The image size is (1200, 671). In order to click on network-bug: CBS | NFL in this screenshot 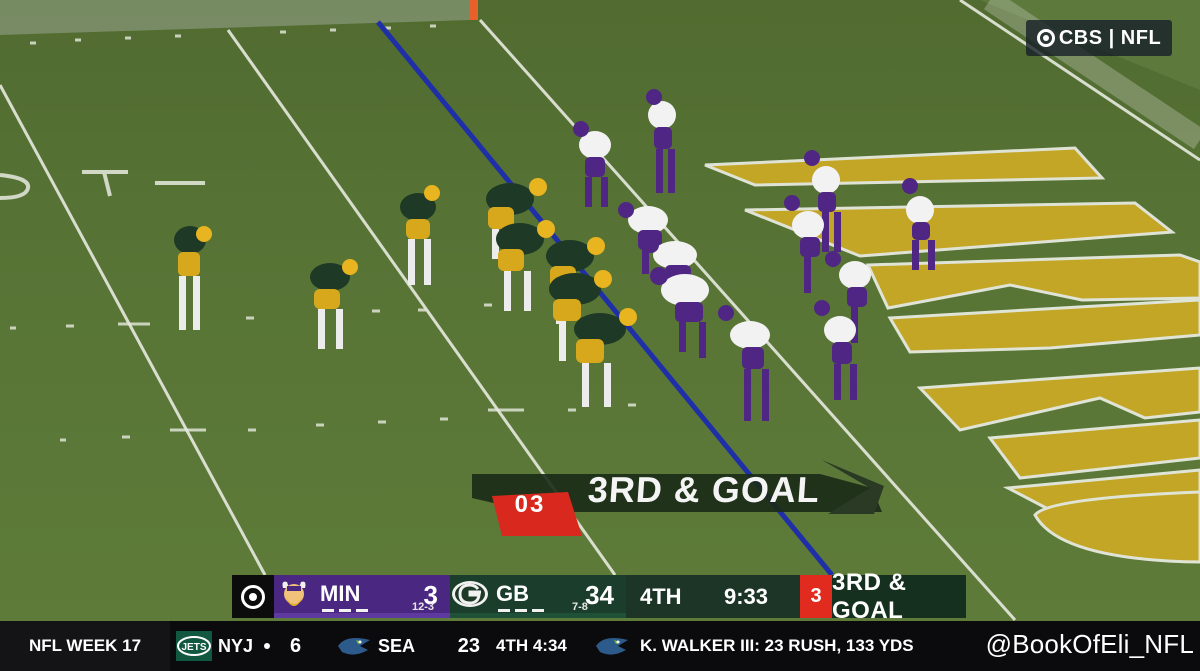, I will do `click(1099, 38)`.